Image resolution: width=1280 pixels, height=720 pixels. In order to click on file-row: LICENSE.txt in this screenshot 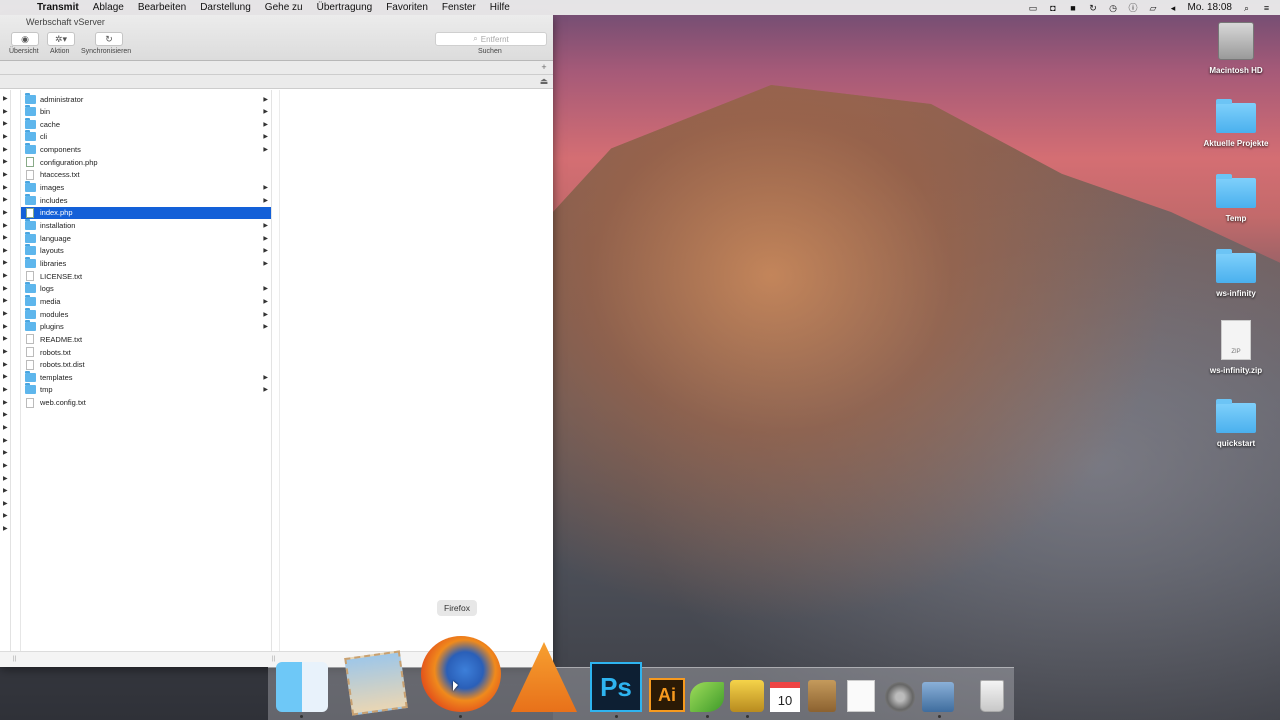, I will do `click(146, 276)`.